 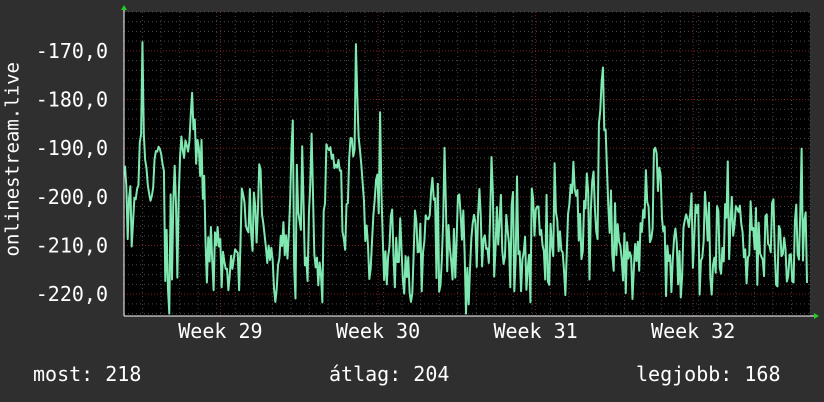 What do you see at coordinates (762, 374) in the screenshot?
I see `stat-best-value: 168` at bounding box center [762, 374].